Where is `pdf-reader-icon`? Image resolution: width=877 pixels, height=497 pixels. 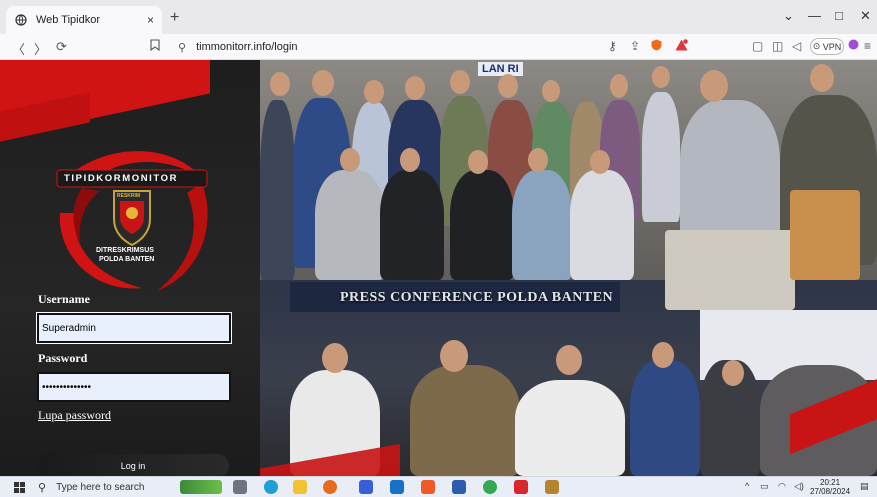 pdf-reader-icon is located at coordinates (521, 487).